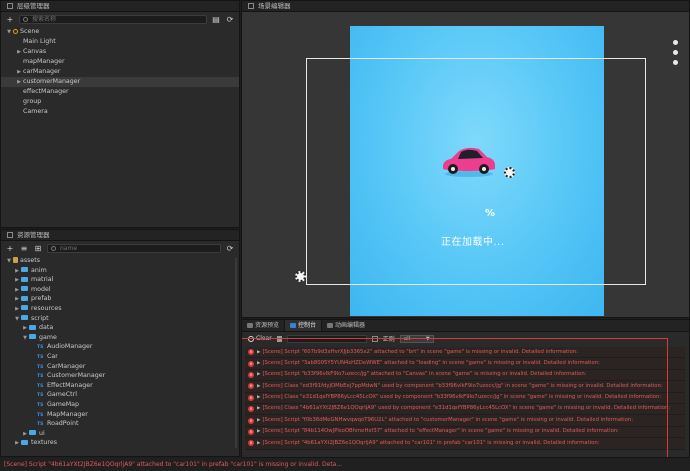 This screenshot has height=471, width=690. What do you see at coordinates (120, 395) in the screenshot?
I see `asset-item: TS GameCtrl` at bounding box center [120, 395].